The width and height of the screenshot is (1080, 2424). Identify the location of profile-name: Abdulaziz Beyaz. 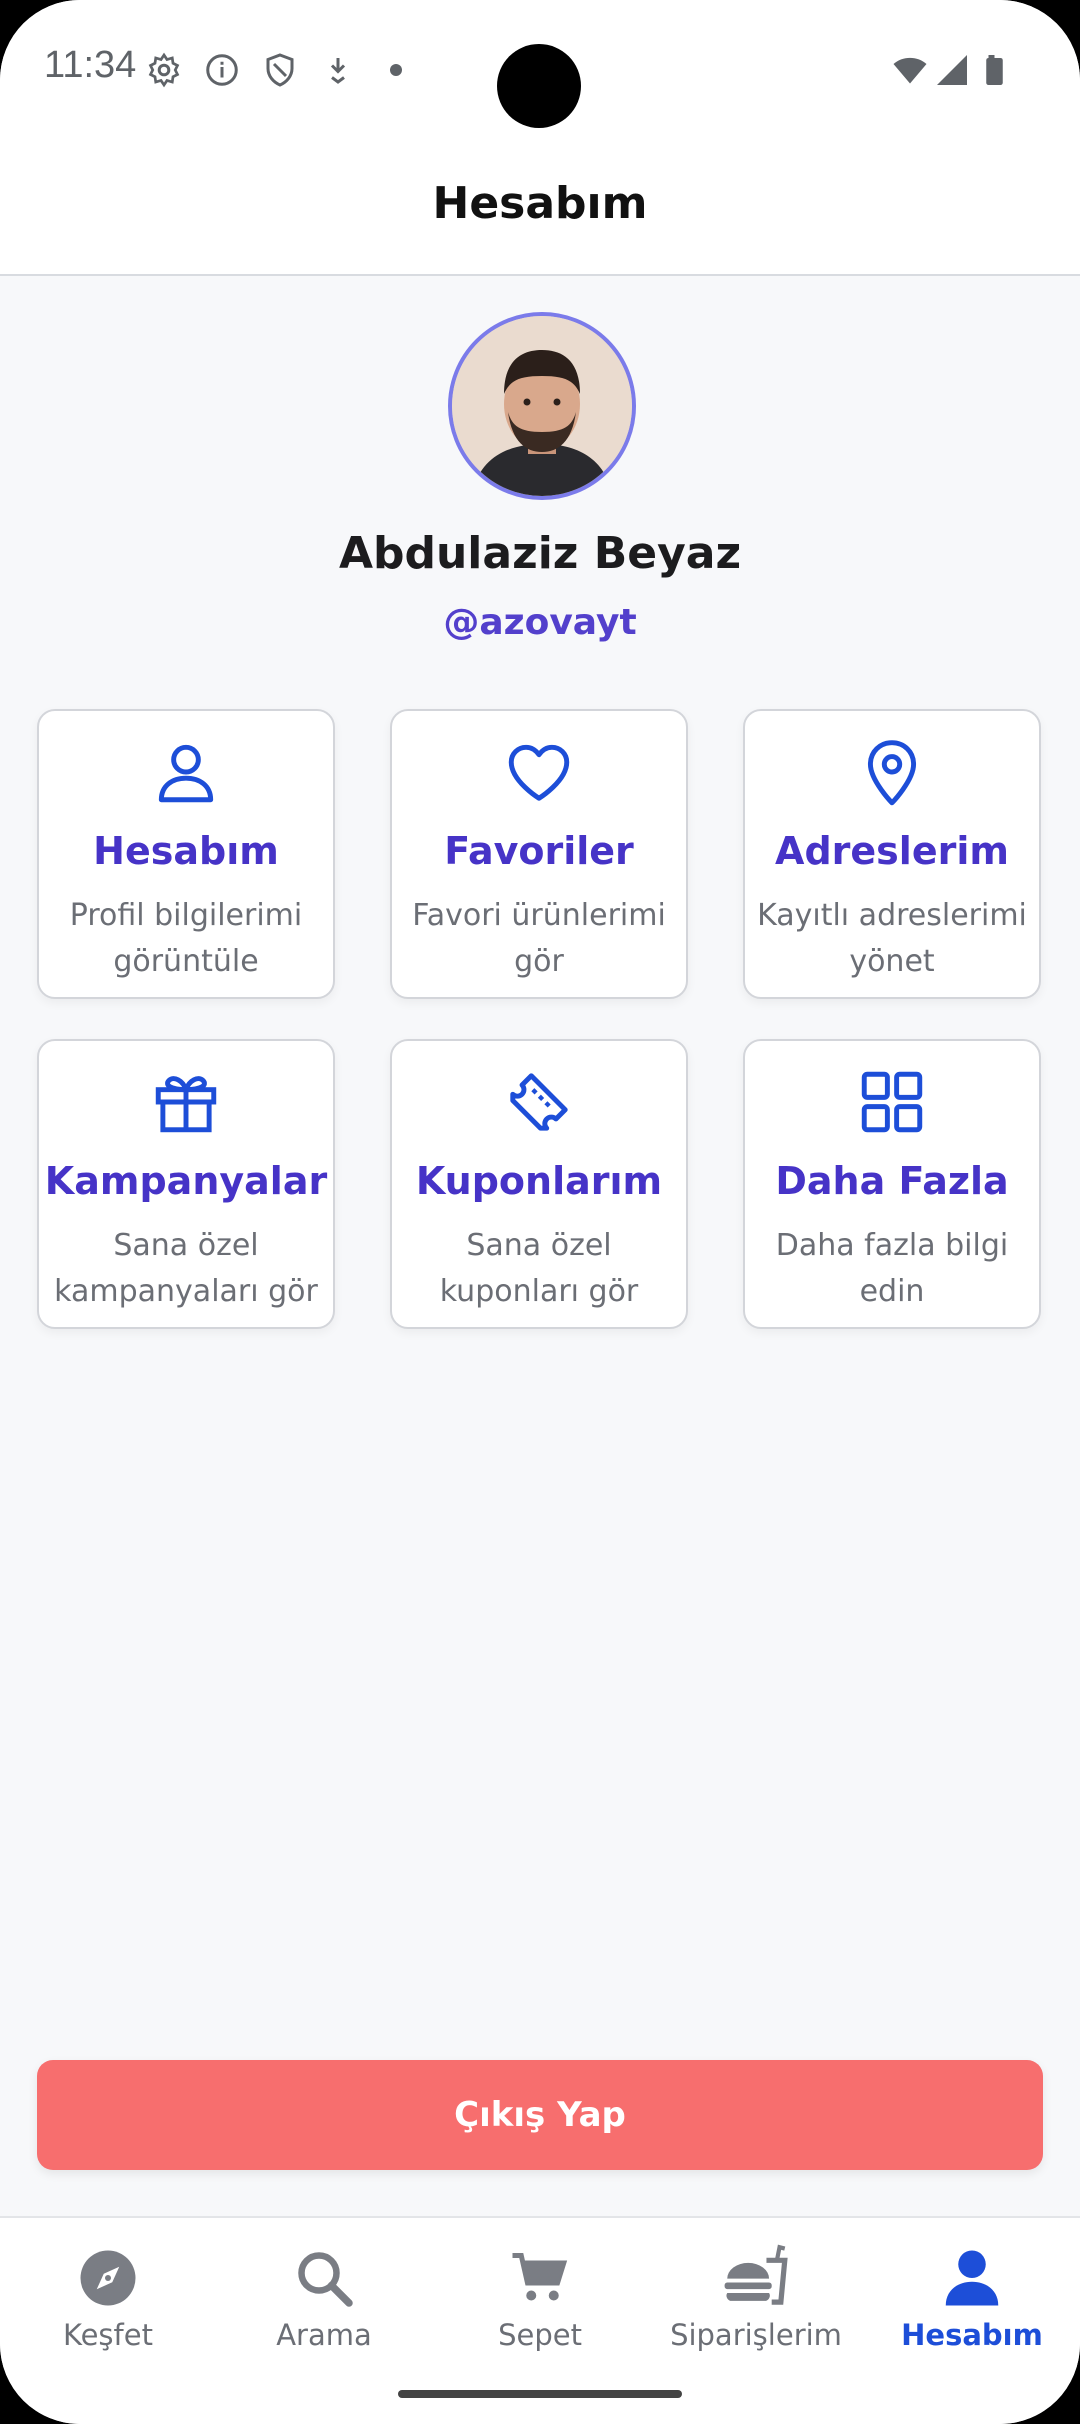
(540, 553).